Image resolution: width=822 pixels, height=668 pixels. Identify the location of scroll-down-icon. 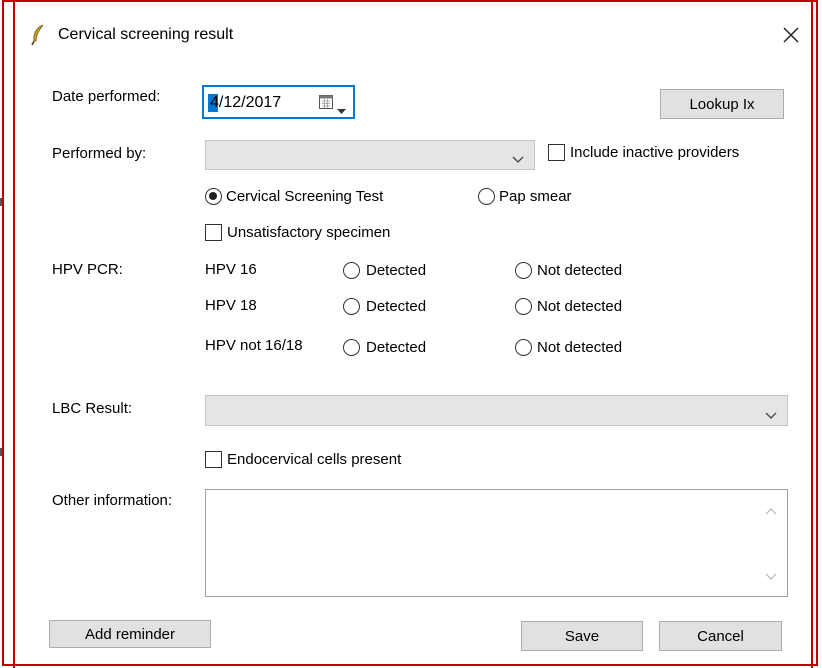
(771, 575).